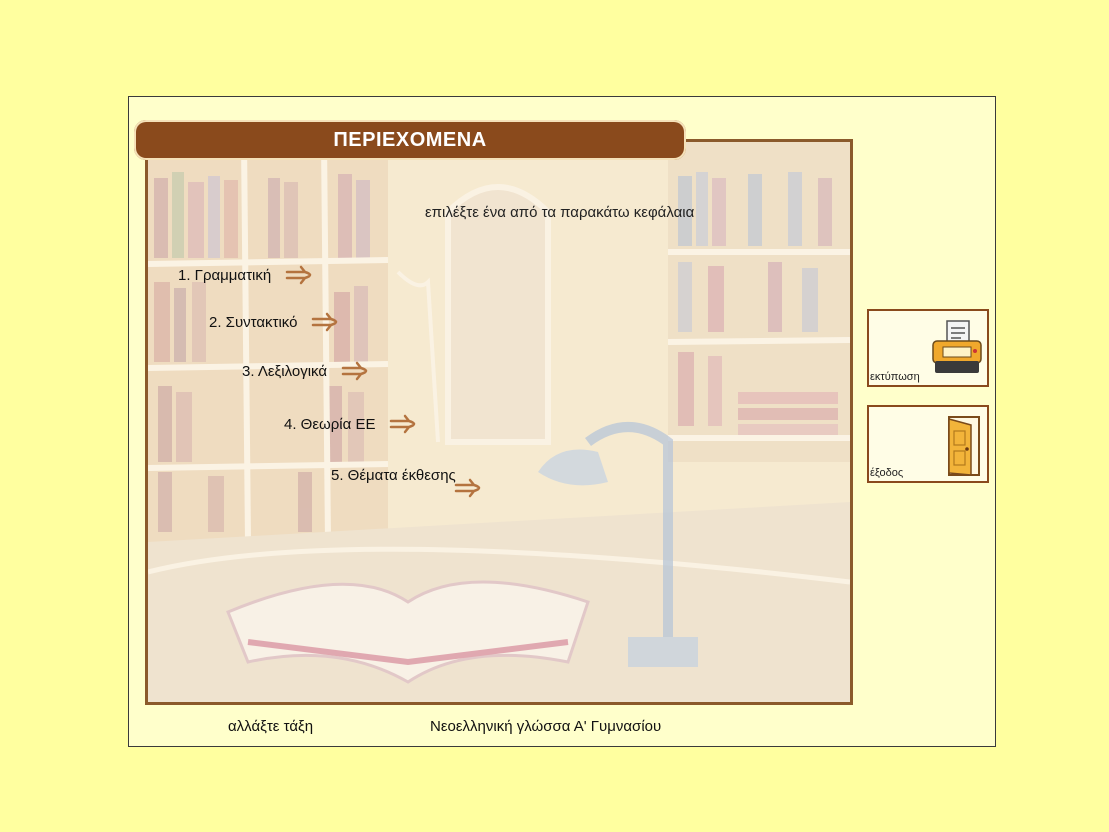 This screenshot has width=1109, height=832. I want to click on instruction-text: επιλέξτε ένα από τα παρακάτω κεφάλαια, so click(560, 212).